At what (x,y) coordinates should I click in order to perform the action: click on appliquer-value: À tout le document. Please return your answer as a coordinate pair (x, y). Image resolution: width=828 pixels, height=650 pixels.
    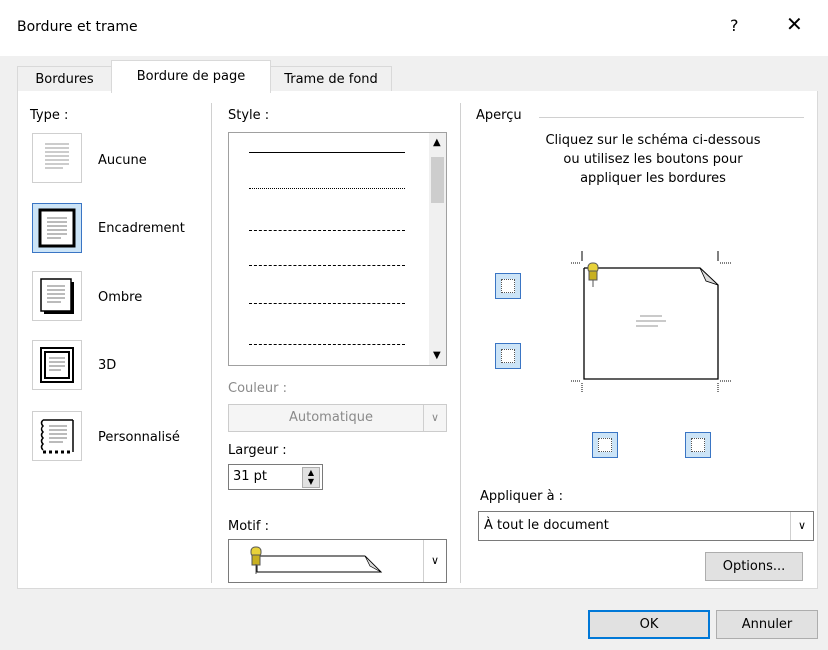
    Looking at the image, I should click on (546, 525).